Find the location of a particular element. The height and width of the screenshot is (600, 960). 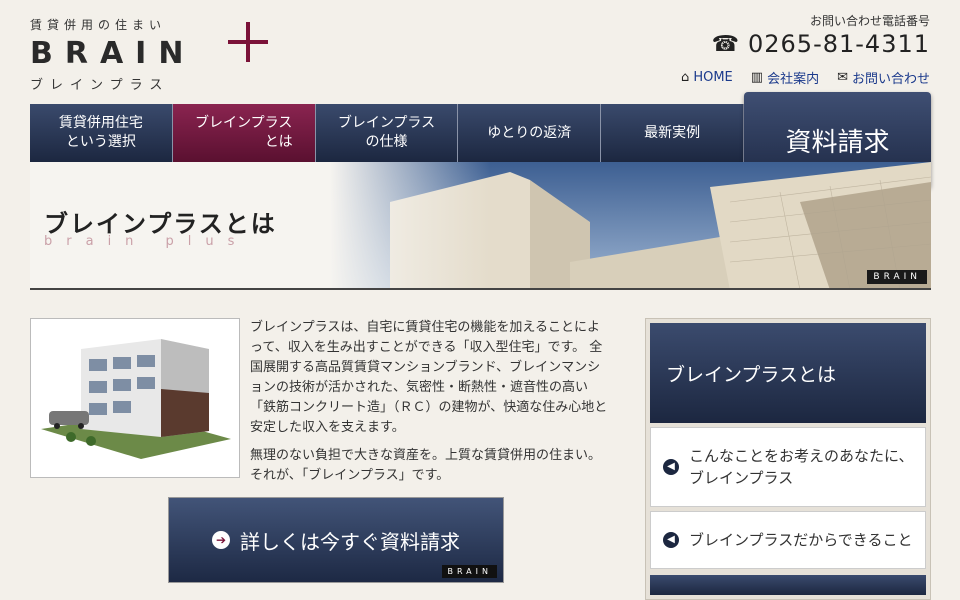

product-building-image is located at coordinates (135, 398).